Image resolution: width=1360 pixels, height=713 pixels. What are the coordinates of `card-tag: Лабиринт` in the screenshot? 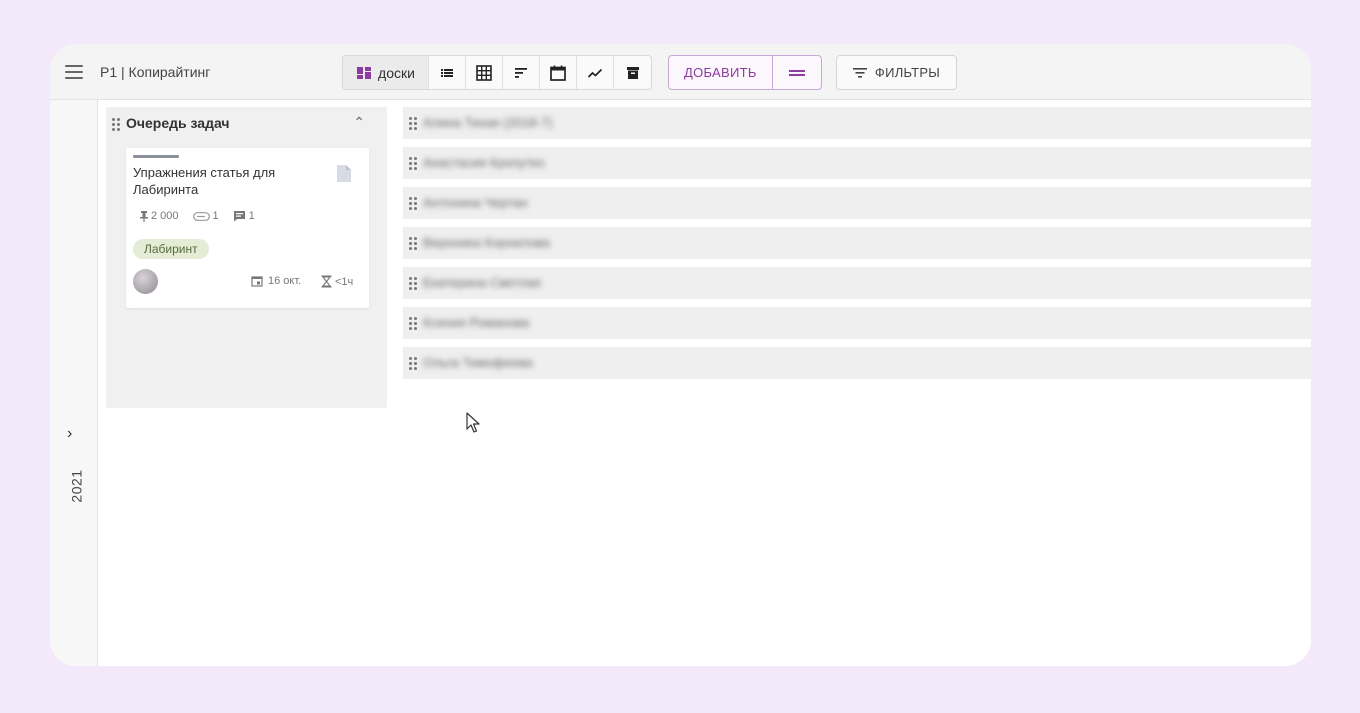 It's located at (171, 249).